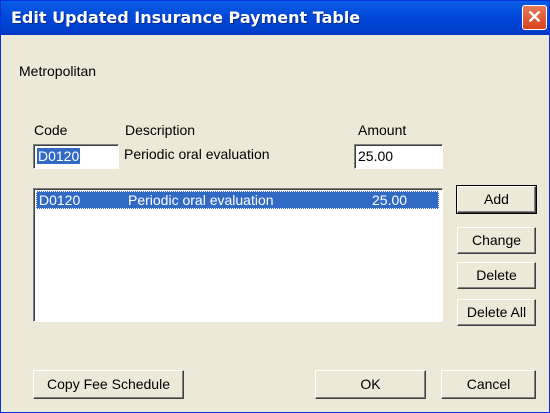  I want to click on amount-value: 25.00, so click(376, 156).